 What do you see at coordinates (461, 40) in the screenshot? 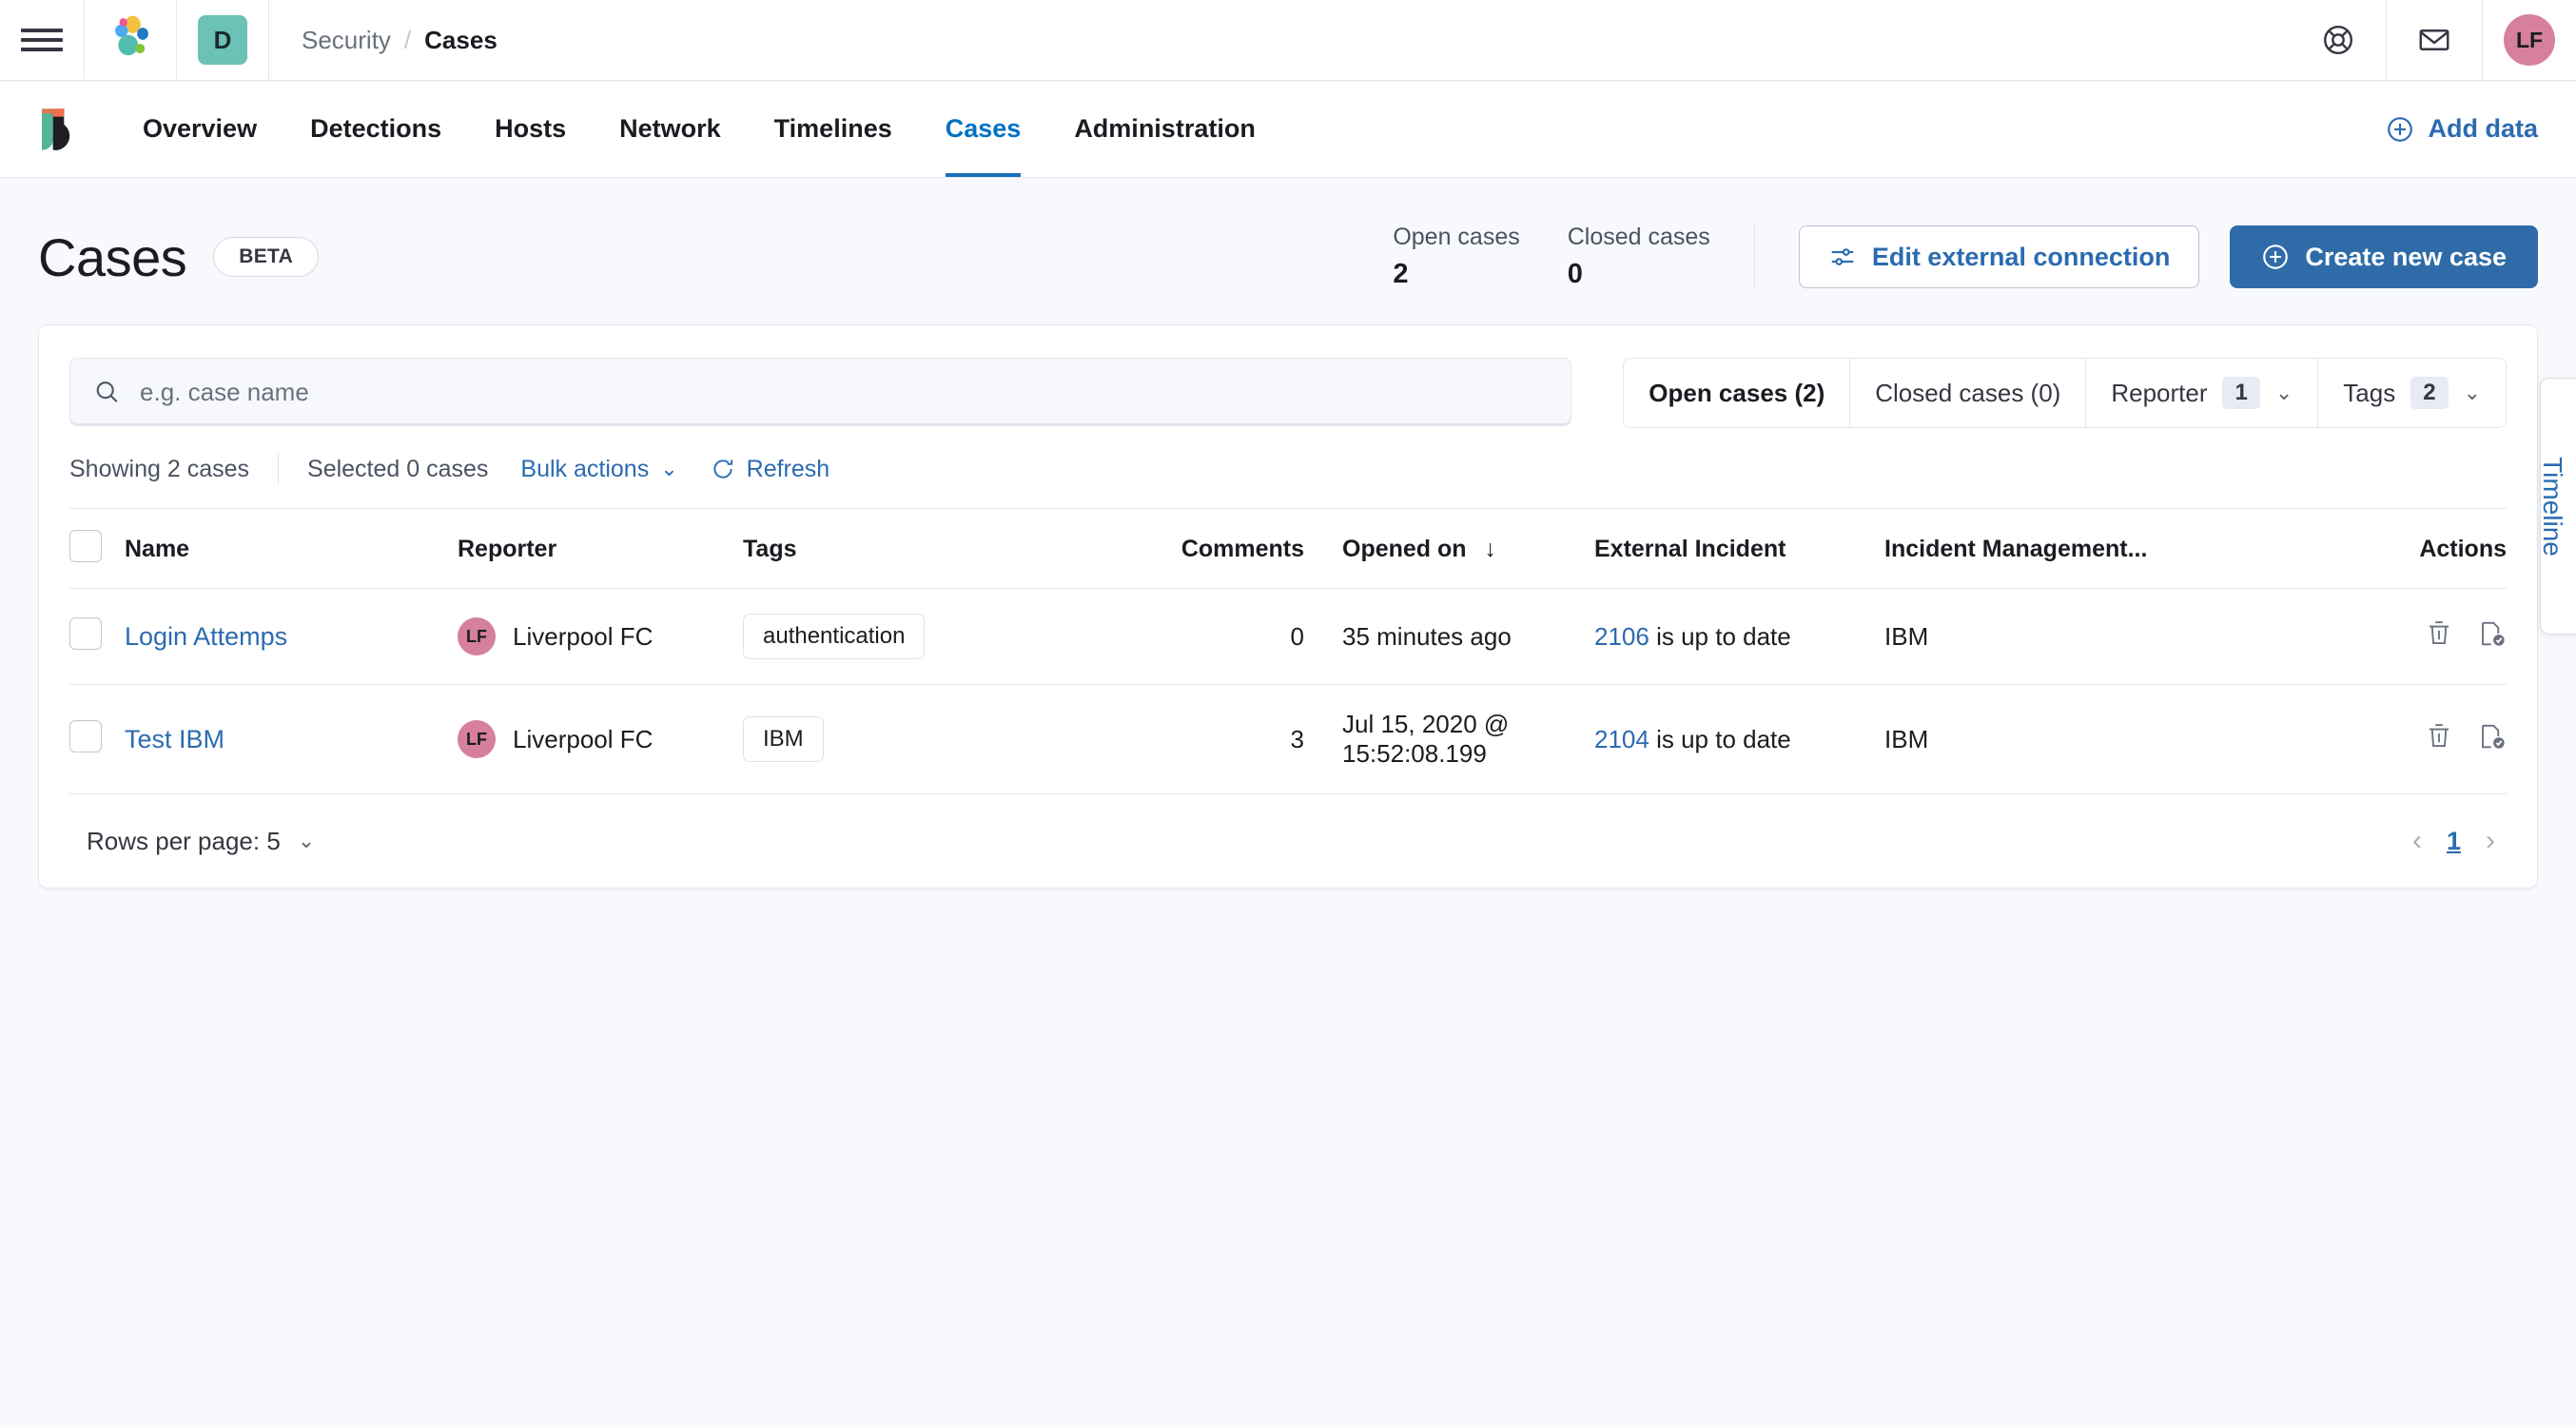
I see `breadcrumb-item-cases: Cases` at bounding box center [461, 40].